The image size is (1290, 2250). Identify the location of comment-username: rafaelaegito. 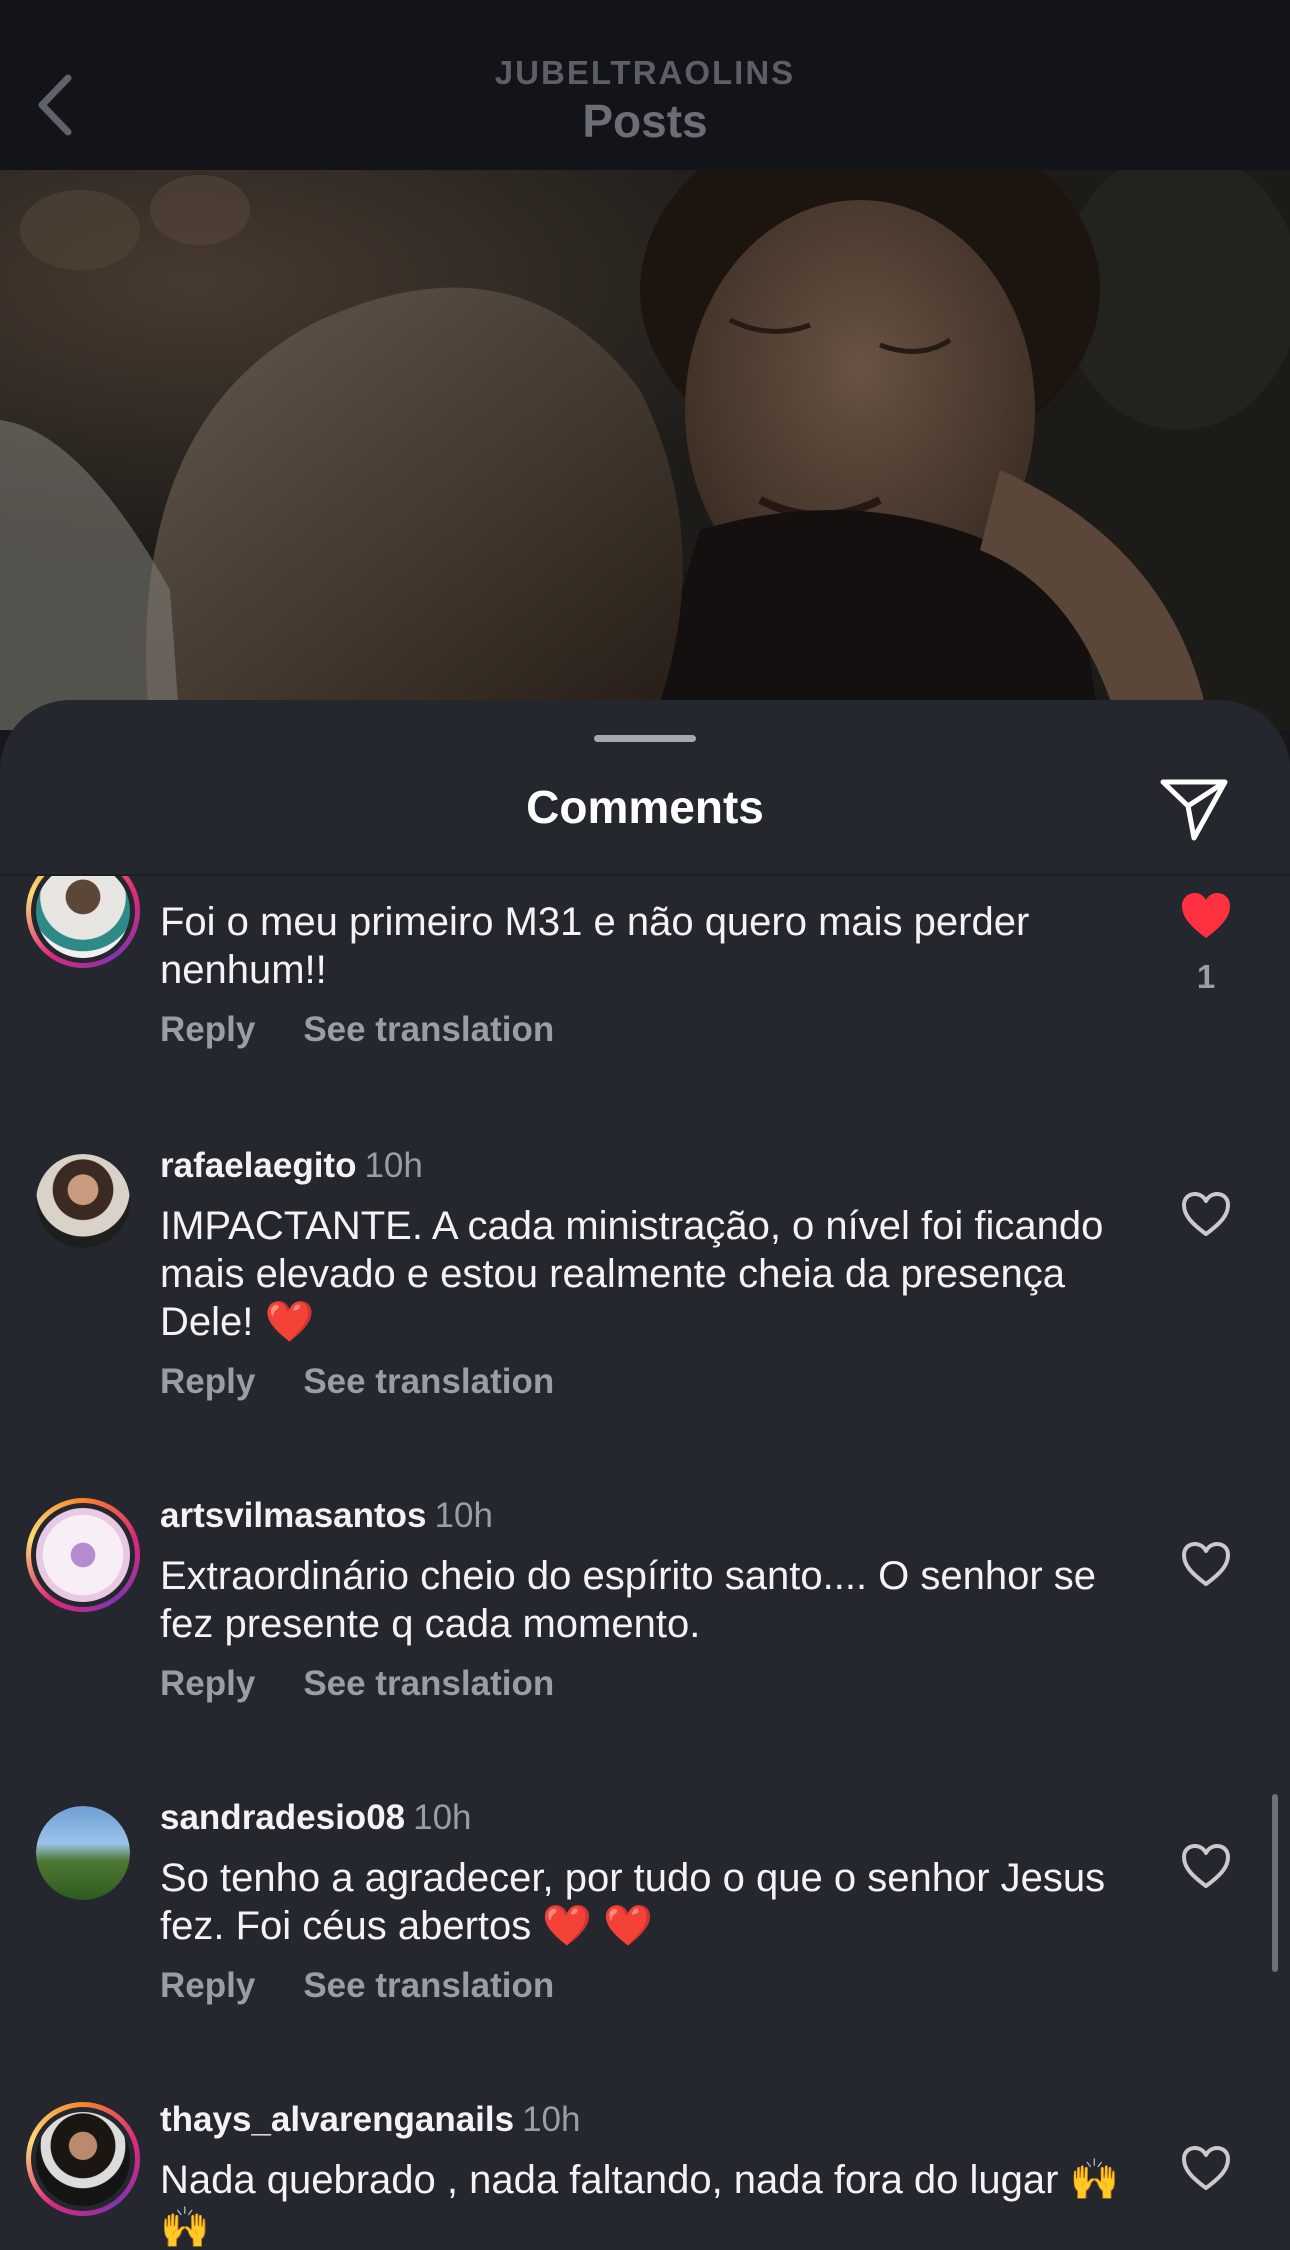
(258, 1165).